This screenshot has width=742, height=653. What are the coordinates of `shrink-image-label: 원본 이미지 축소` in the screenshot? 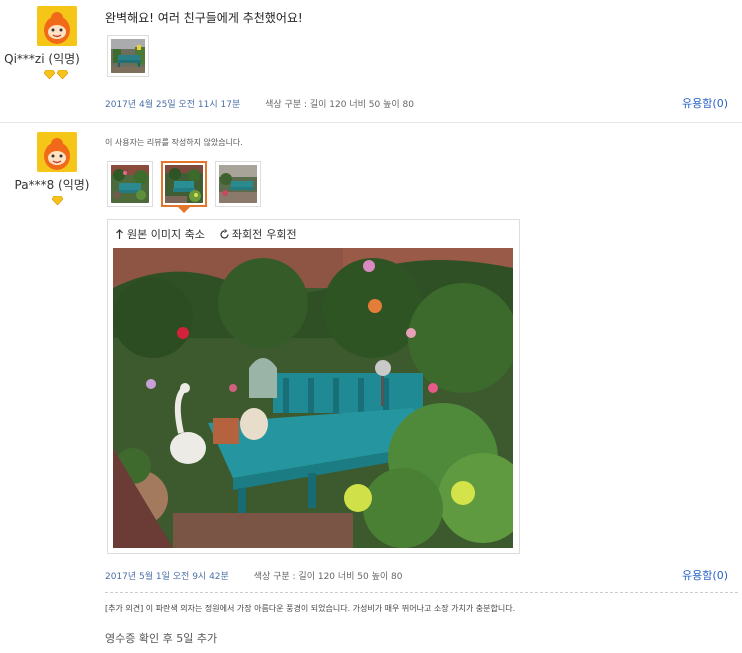 It's located at (166, 234).